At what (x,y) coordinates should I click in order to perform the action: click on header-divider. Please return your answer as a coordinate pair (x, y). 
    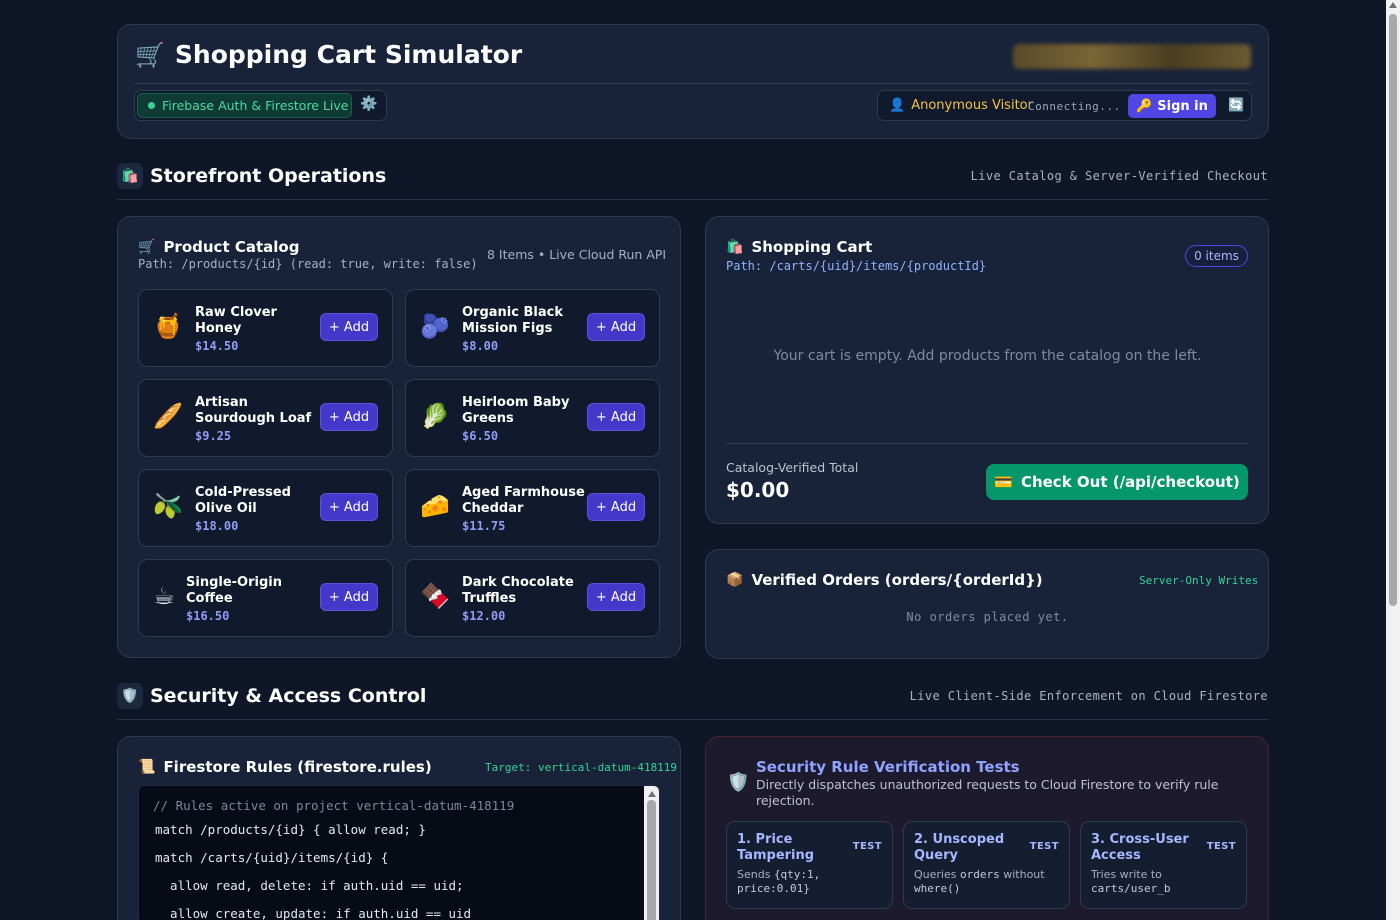
    Looking at the image, I should click on (693, 83).